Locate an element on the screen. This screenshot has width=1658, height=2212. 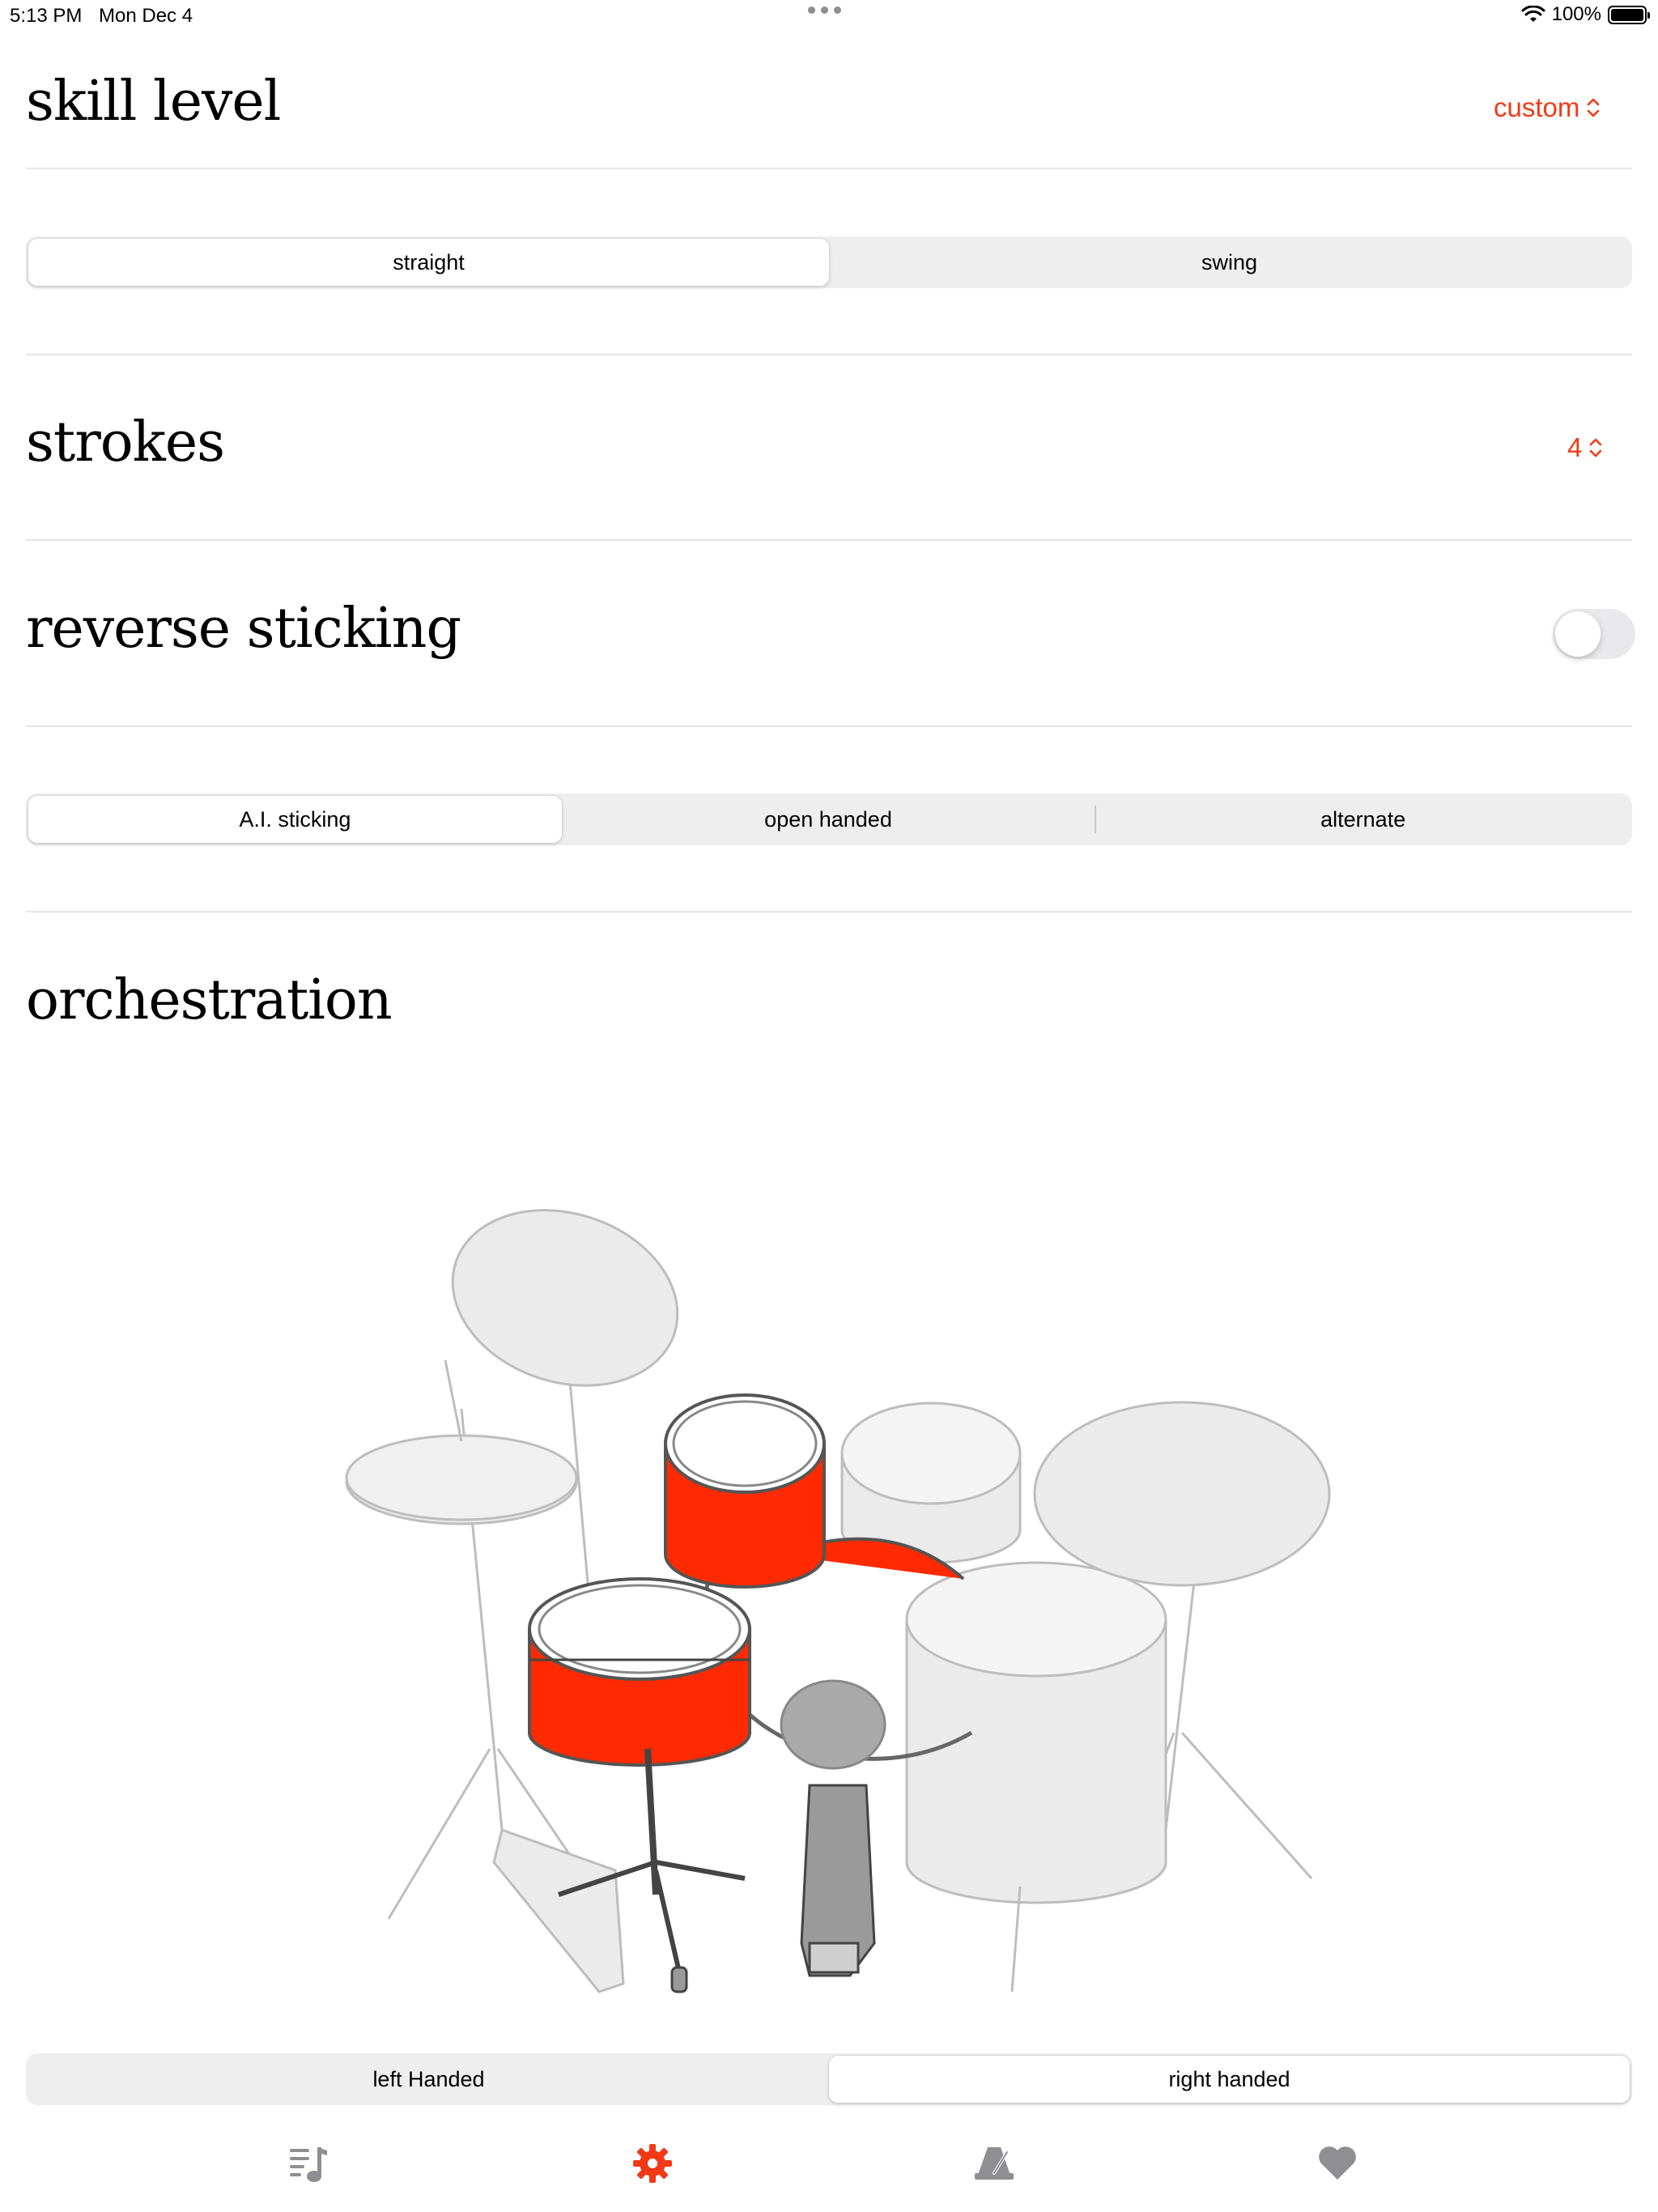
ride-cymbal is located at coordinates (1182, 1494).